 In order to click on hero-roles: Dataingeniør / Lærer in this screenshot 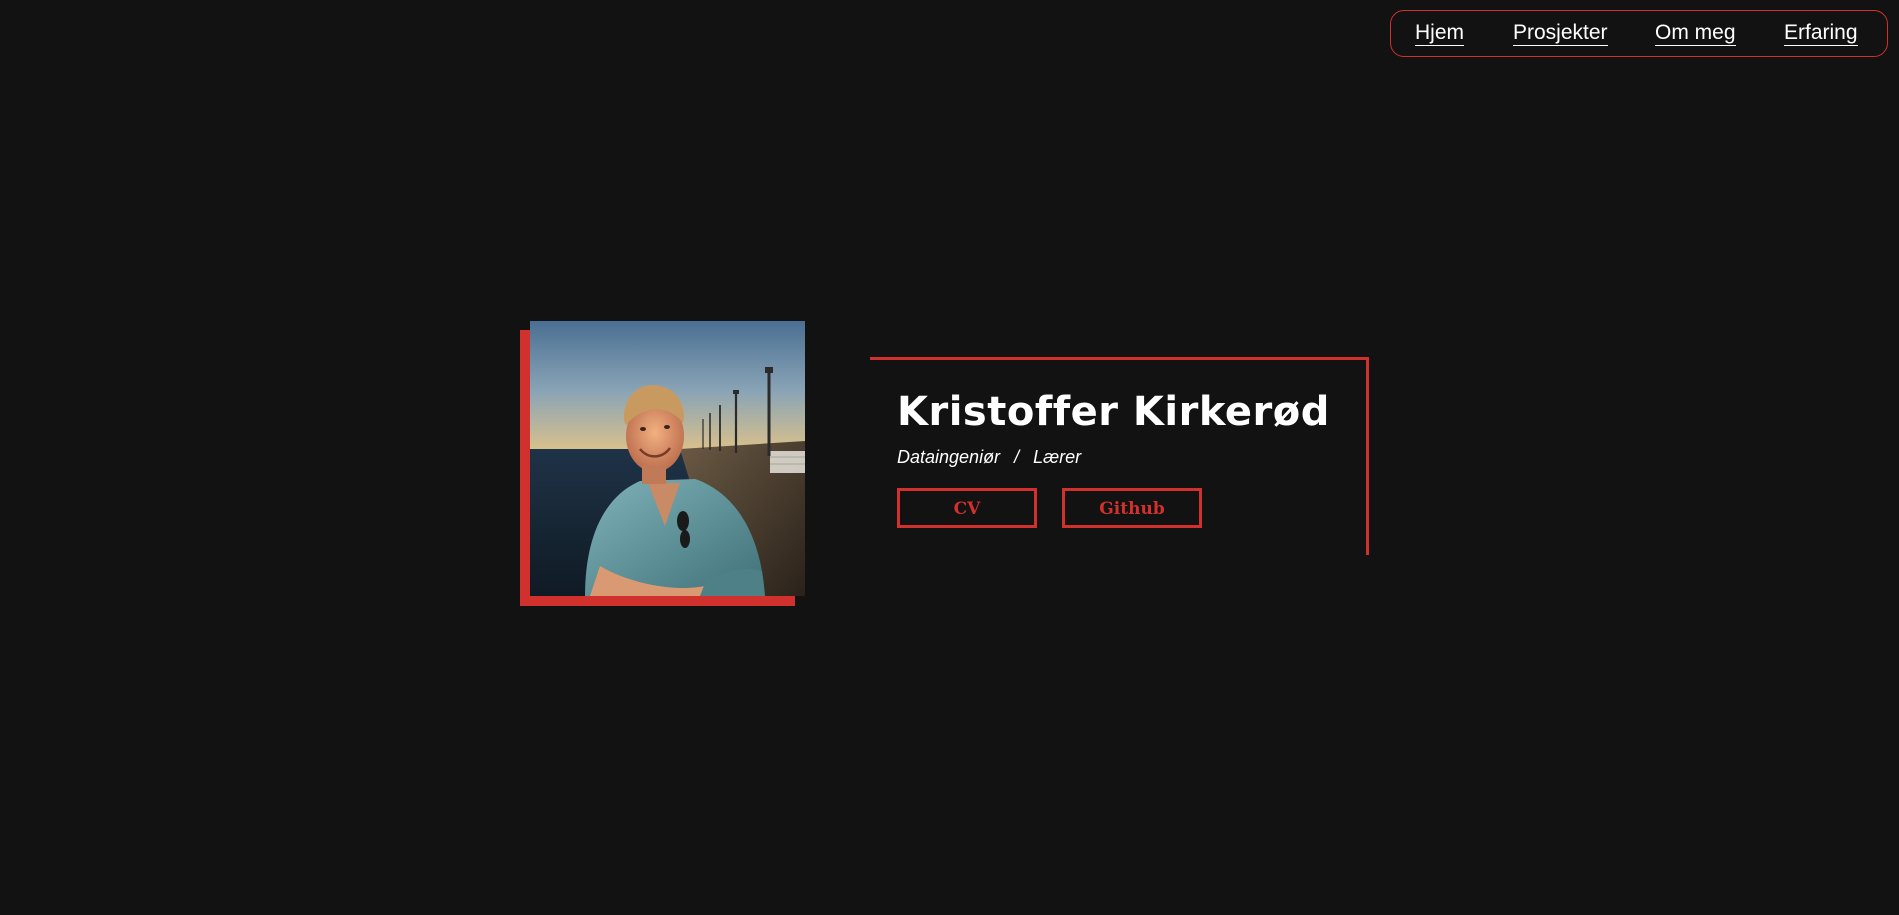, I will do `click(989, 457)`.